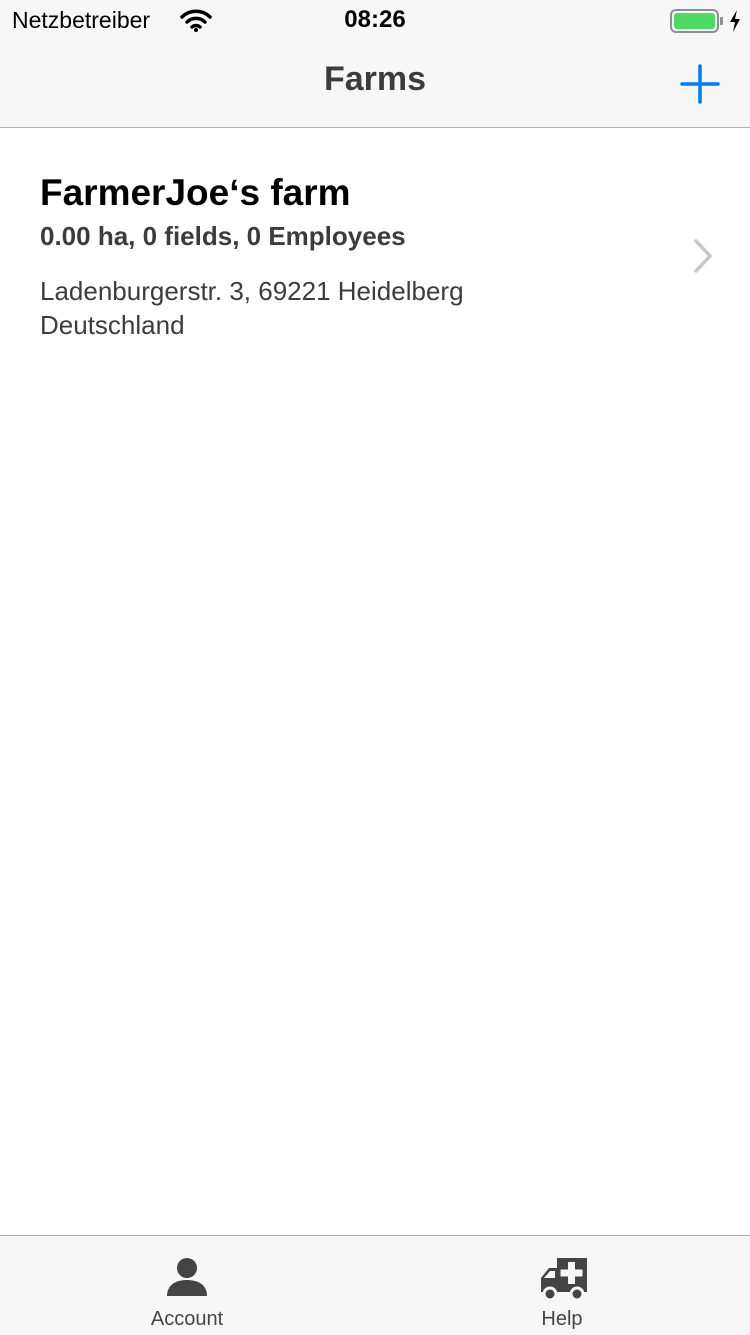 Image resolution: width=750 pixels, height=1335 pixels. Describe the element at coordinates (562, 1319) in the screenshot. I see `tab-help-label: Help` at that location.